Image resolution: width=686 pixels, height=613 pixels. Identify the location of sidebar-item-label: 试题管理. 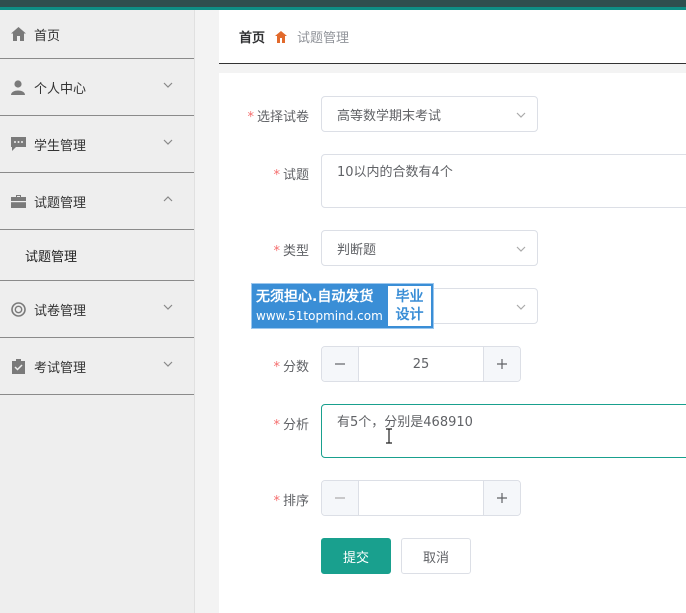
(60, 203).